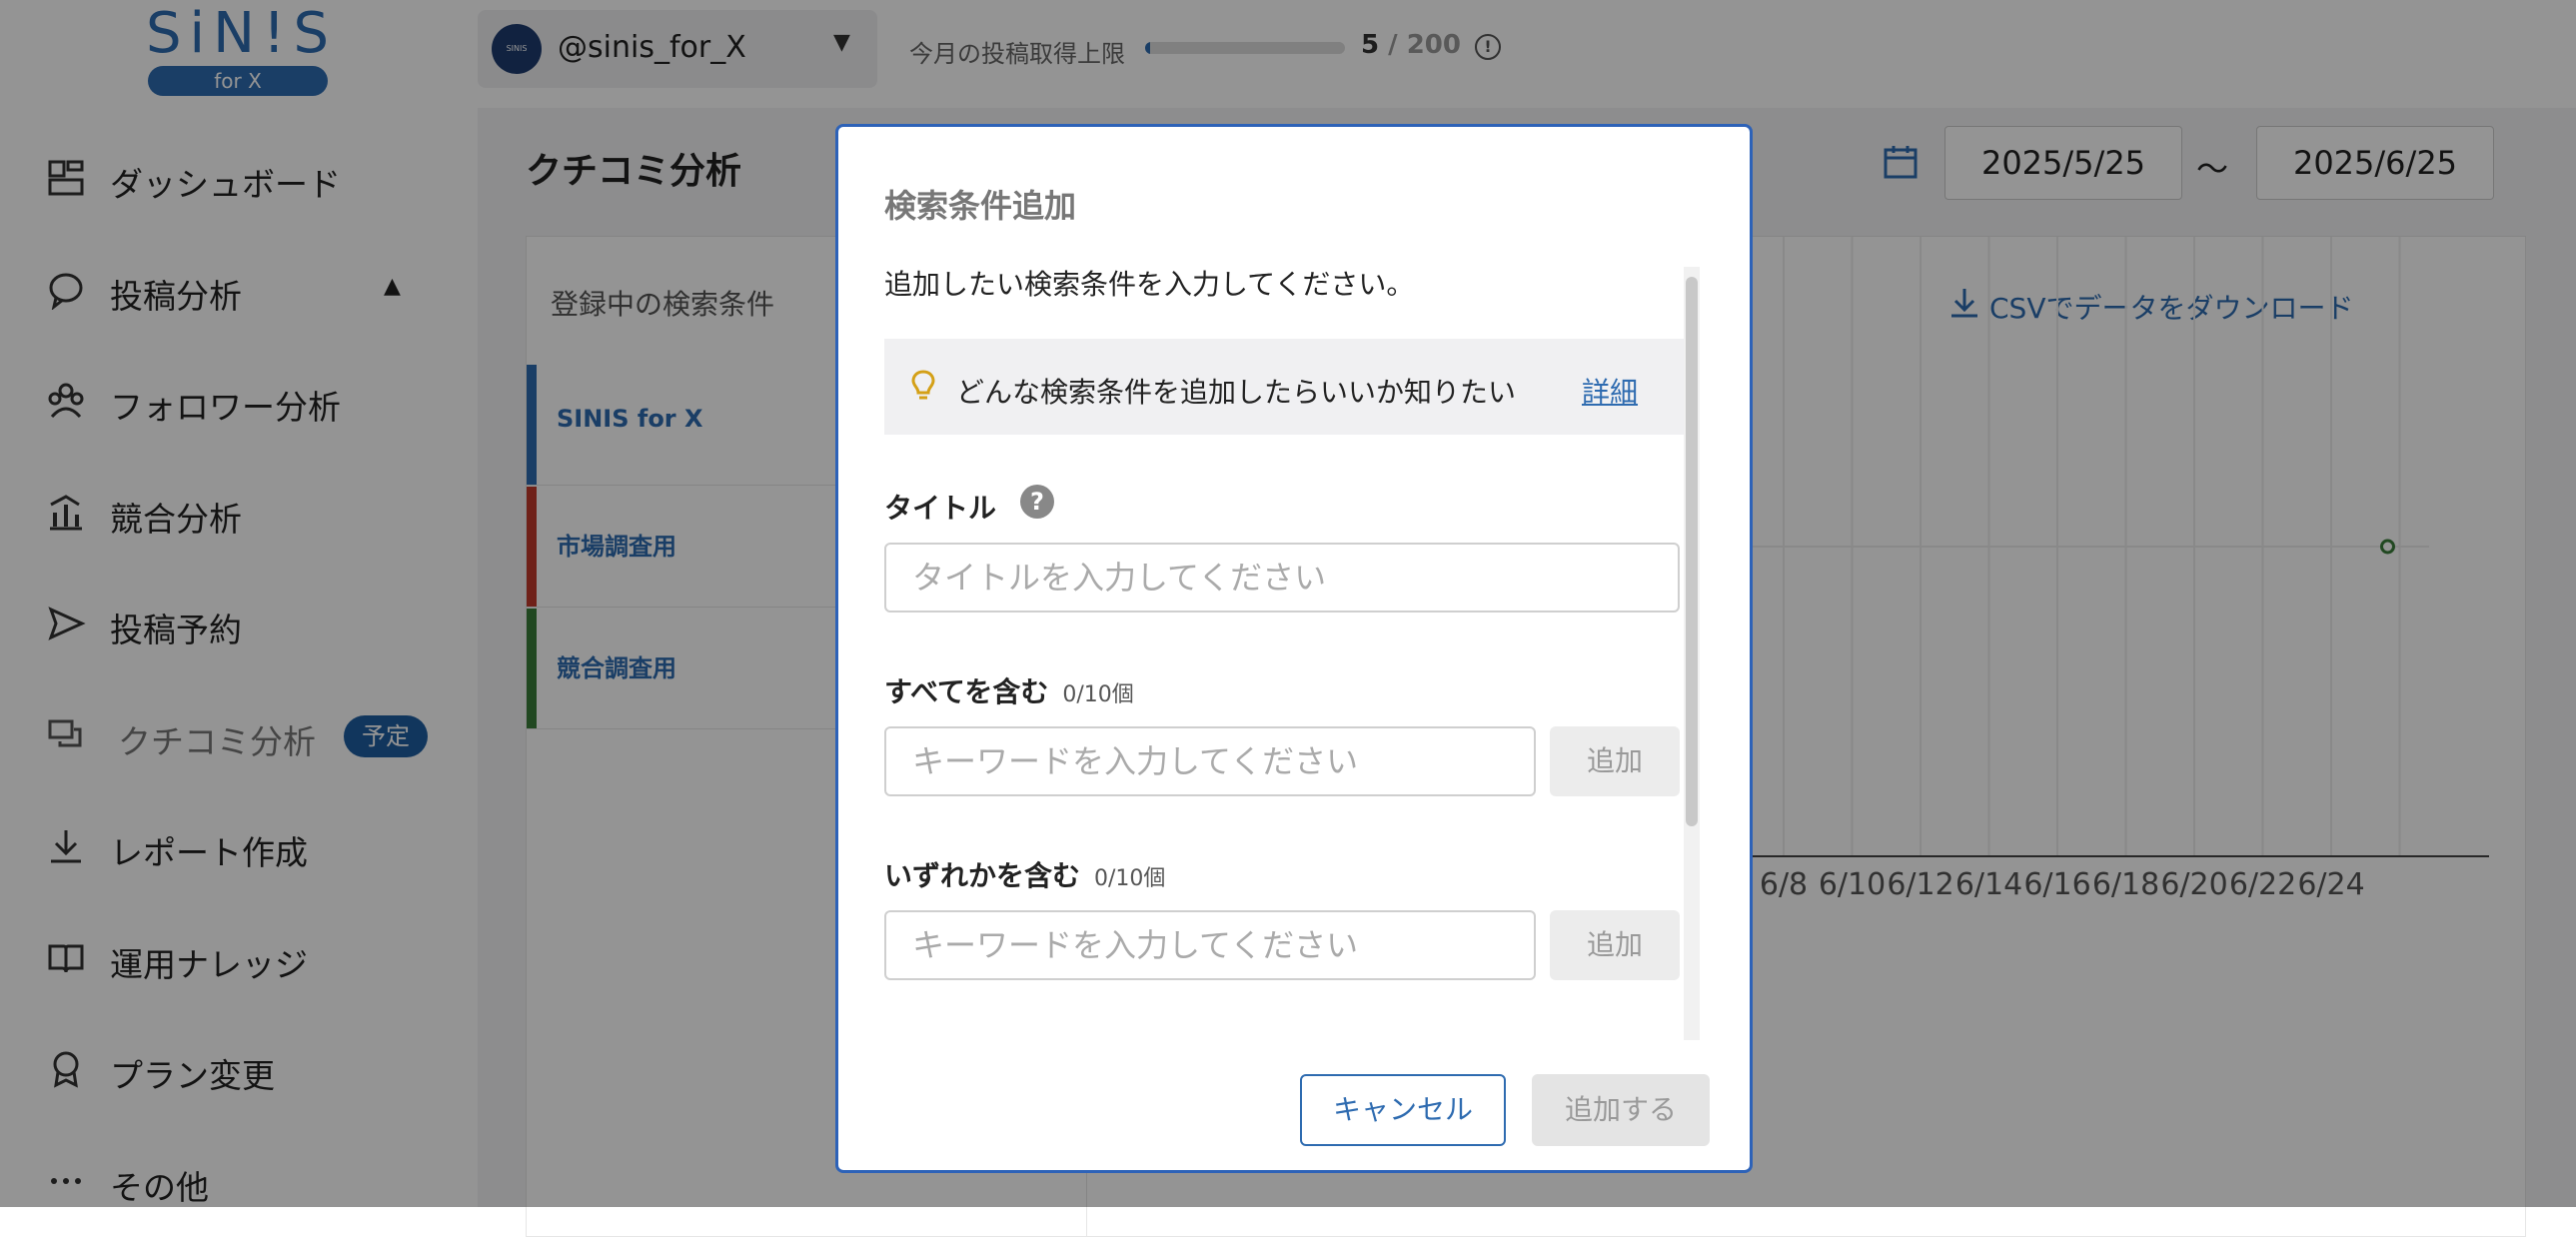  Describe the element at coordinates (1692, 551) in the screenshot. I see `scrollbar-thumb` at that location.